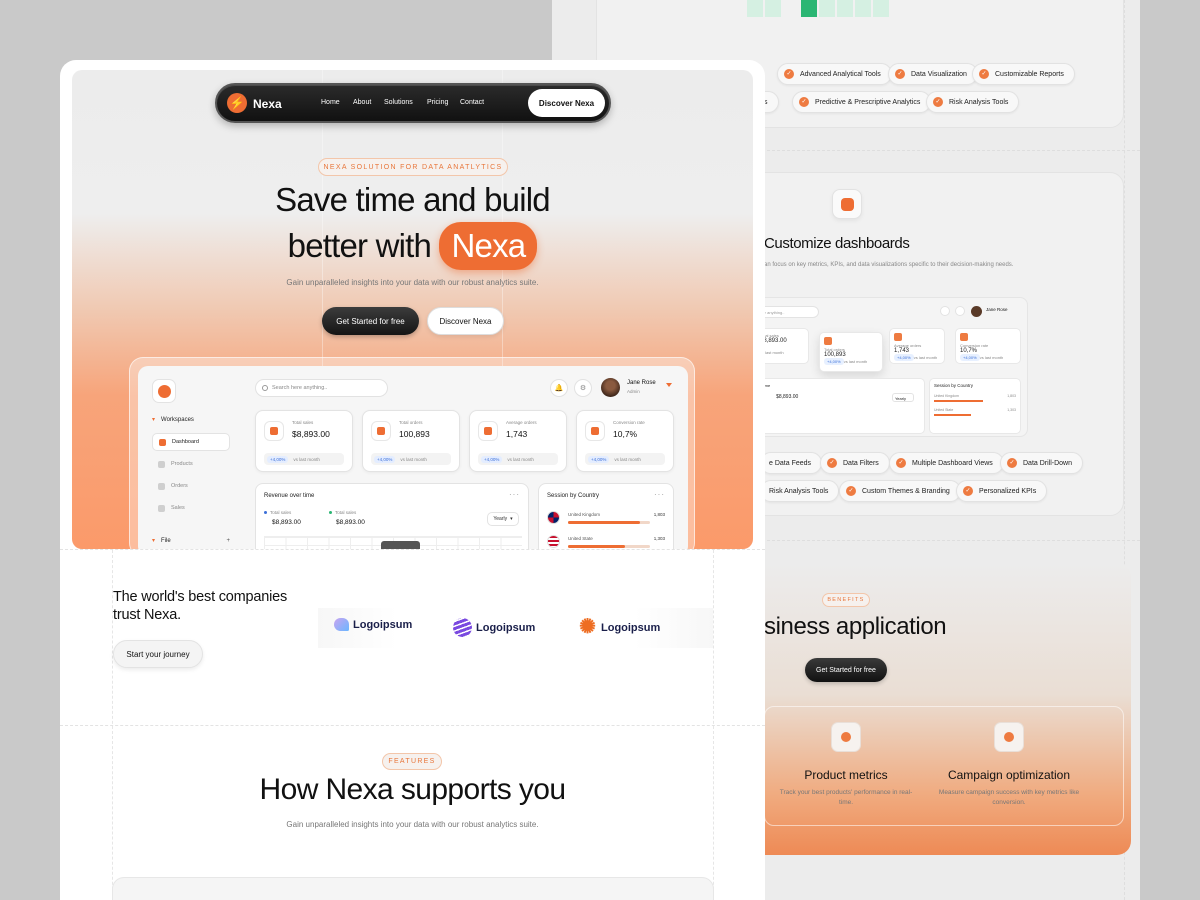 Image resolution: width=1200 pixels, height=900 pixels. Describe the element at coordinates (946, 463) in the screenshot. I see `chip-multiple-dashboard-views: ✓ Multiple Dashboard Views` at that location.